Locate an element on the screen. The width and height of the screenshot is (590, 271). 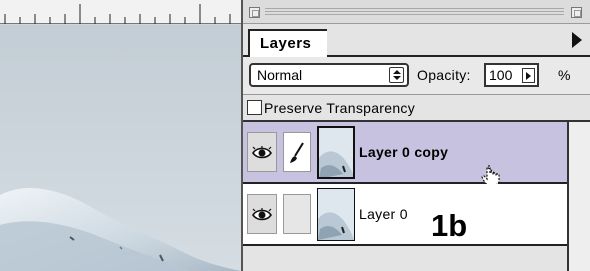
title-bar-stripes is located at coordinates (414, 12).